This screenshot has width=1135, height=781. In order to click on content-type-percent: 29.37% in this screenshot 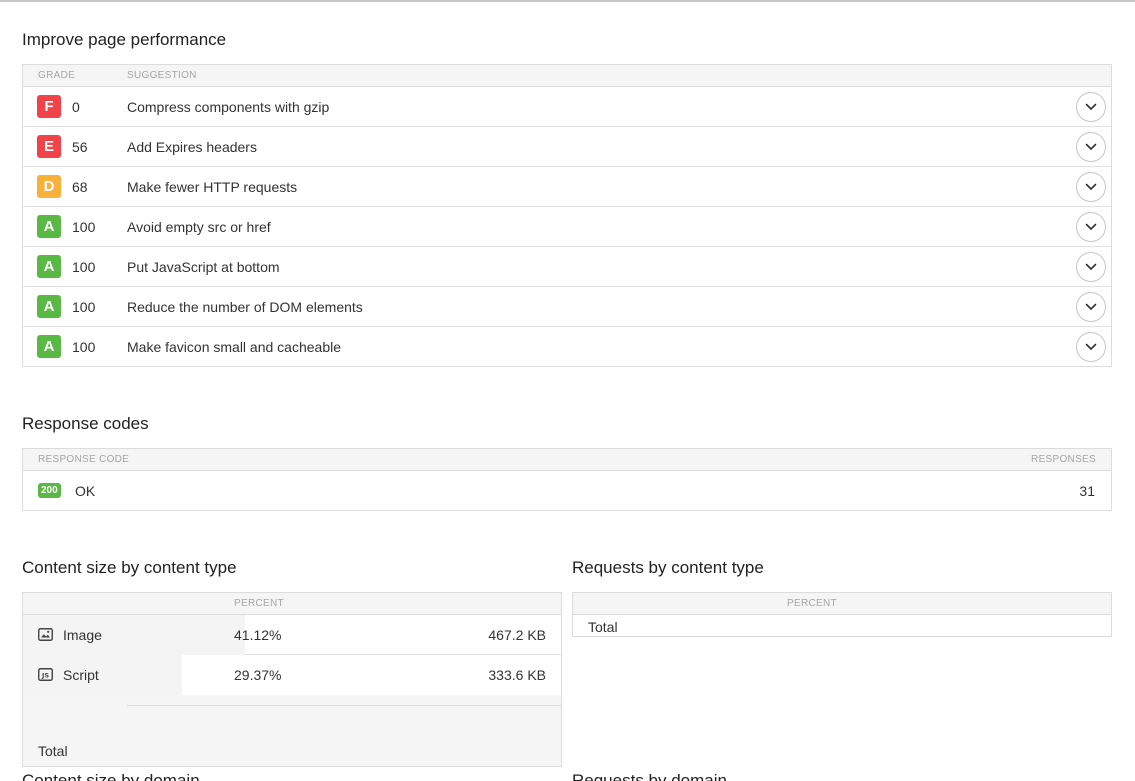, I will do `click(258, 675)`.